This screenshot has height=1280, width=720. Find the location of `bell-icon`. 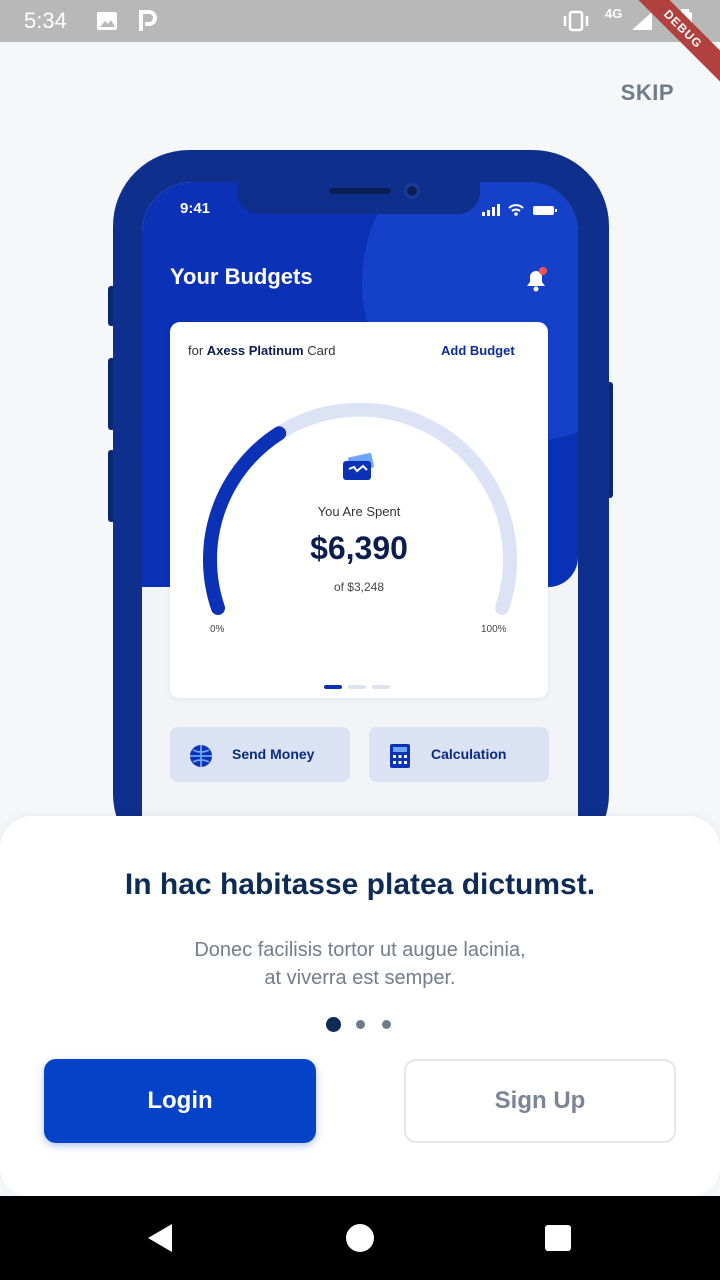

bell-icon is located at coordinates (537, 279).